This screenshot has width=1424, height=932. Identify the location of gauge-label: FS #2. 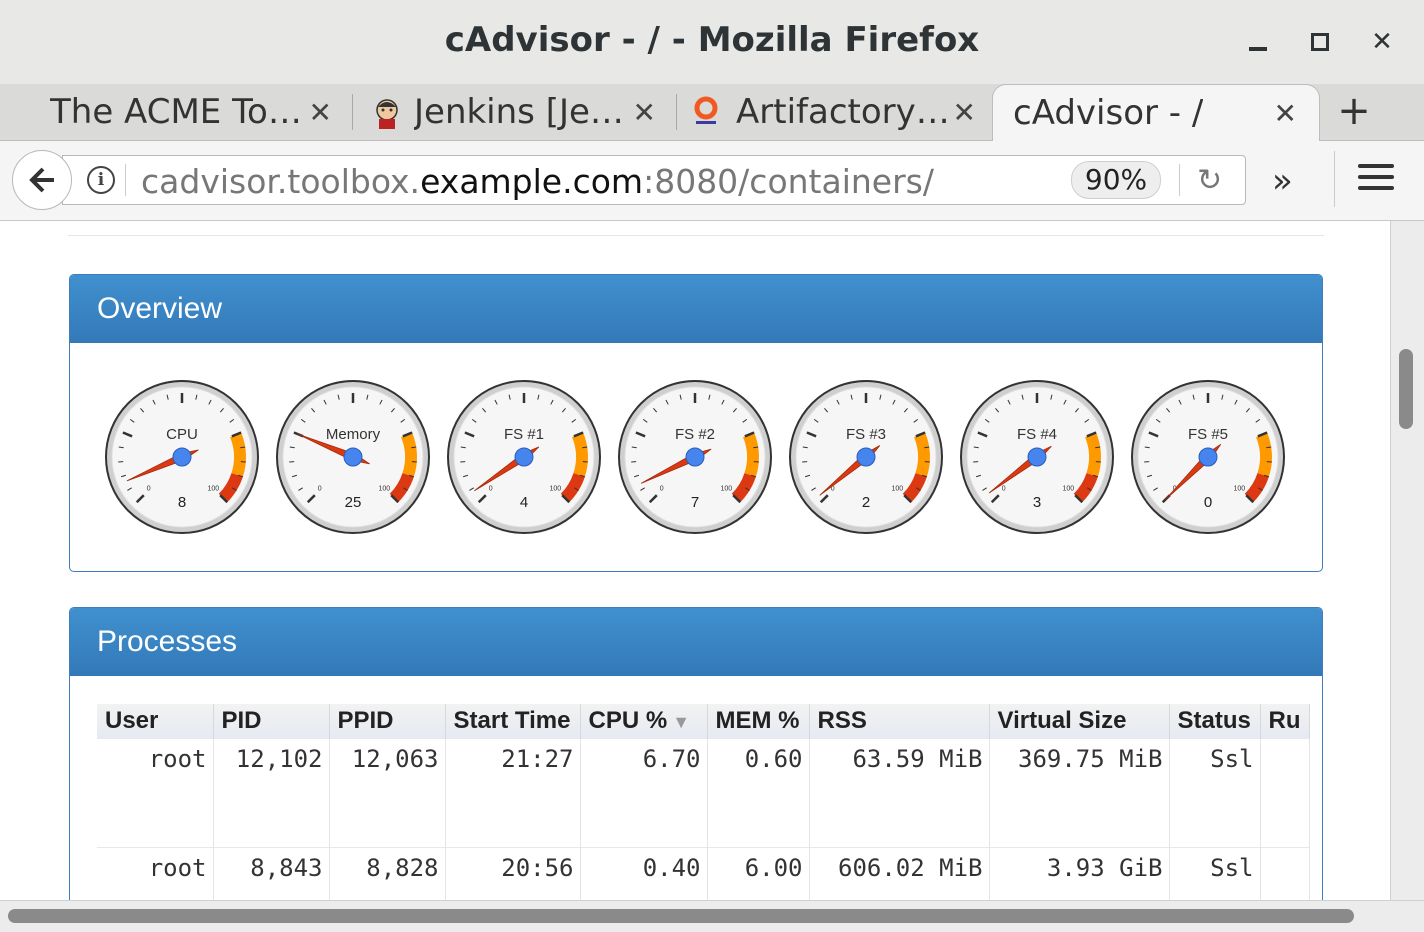
(695, 434).